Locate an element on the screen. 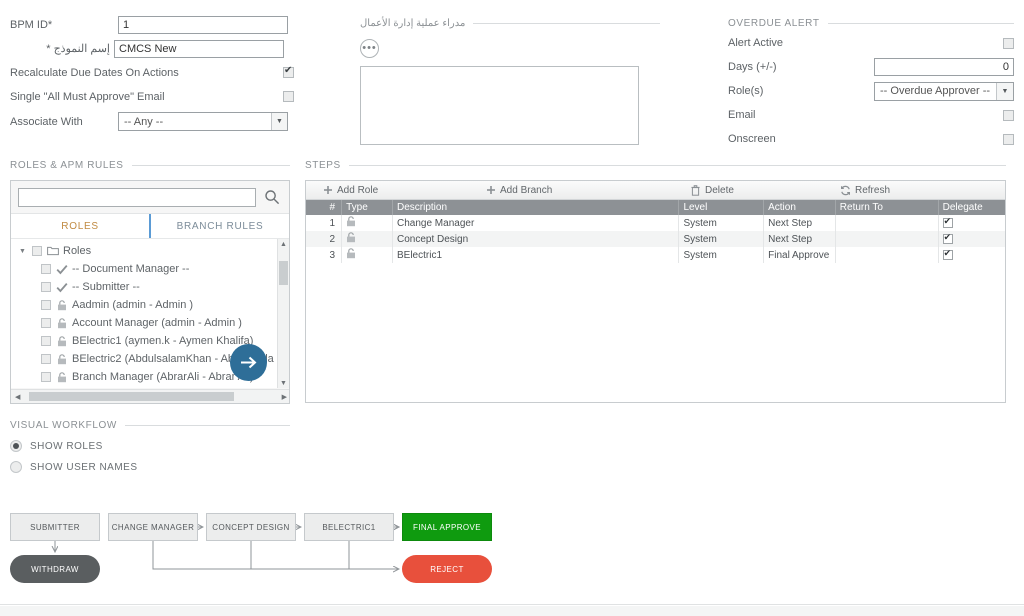 The height and width of the screenshot is (616, 1024). refresh-button: Refresh is located at coordinates (857, 190).